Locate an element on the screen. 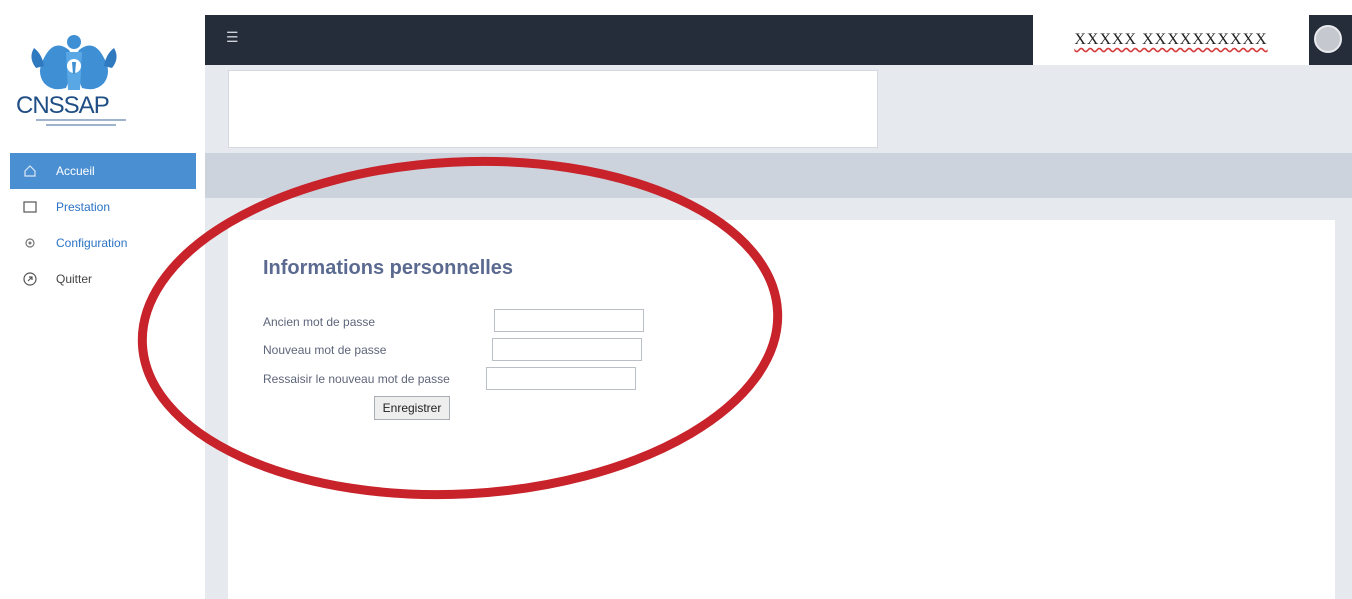 The height and width of the screenshot is (599, 1352). gear-icon is located at coordinates (30, 243).